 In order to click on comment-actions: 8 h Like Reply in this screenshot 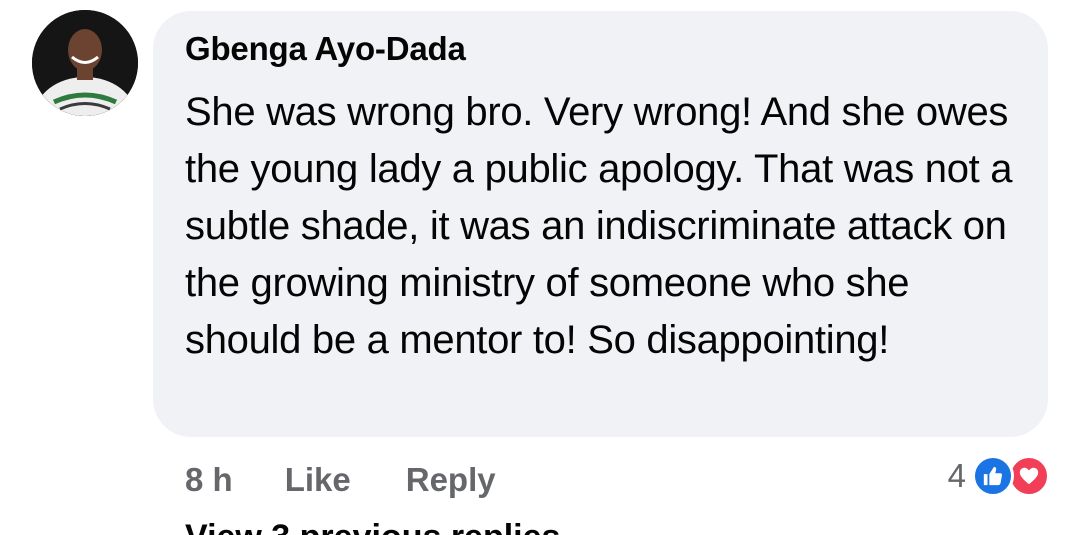, I will do `click(340, 480)`.